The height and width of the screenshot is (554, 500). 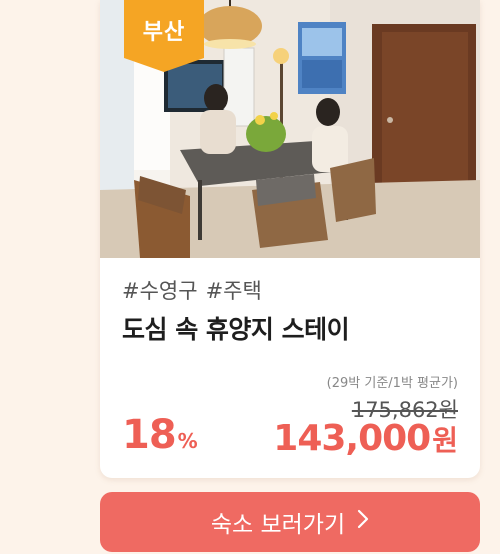 I want to click on sale-price-currency: 원, so click(x=445, y=440).